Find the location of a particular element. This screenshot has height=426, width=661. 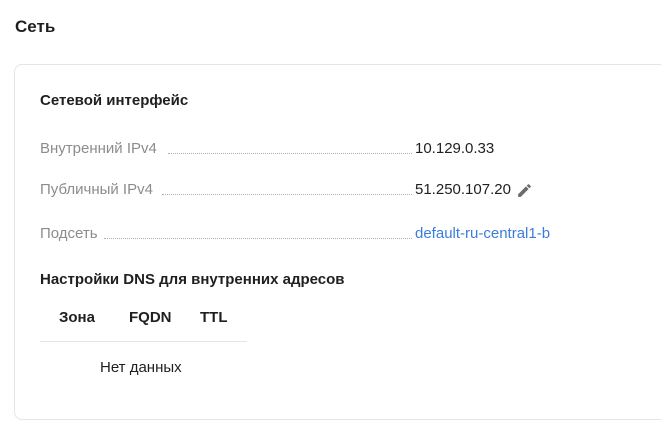

dns-table: Зона FQDN TTL Нет данных is located at coordinates (143, 340).